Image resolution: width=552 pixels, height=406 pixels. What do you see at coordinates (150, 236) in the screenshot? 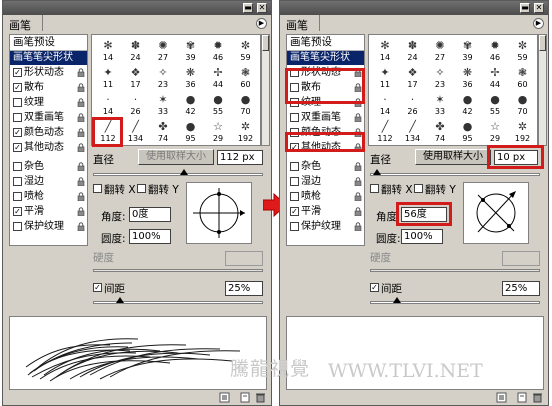
I see `roundness-field: 100%` at bounding box center [150, 236].